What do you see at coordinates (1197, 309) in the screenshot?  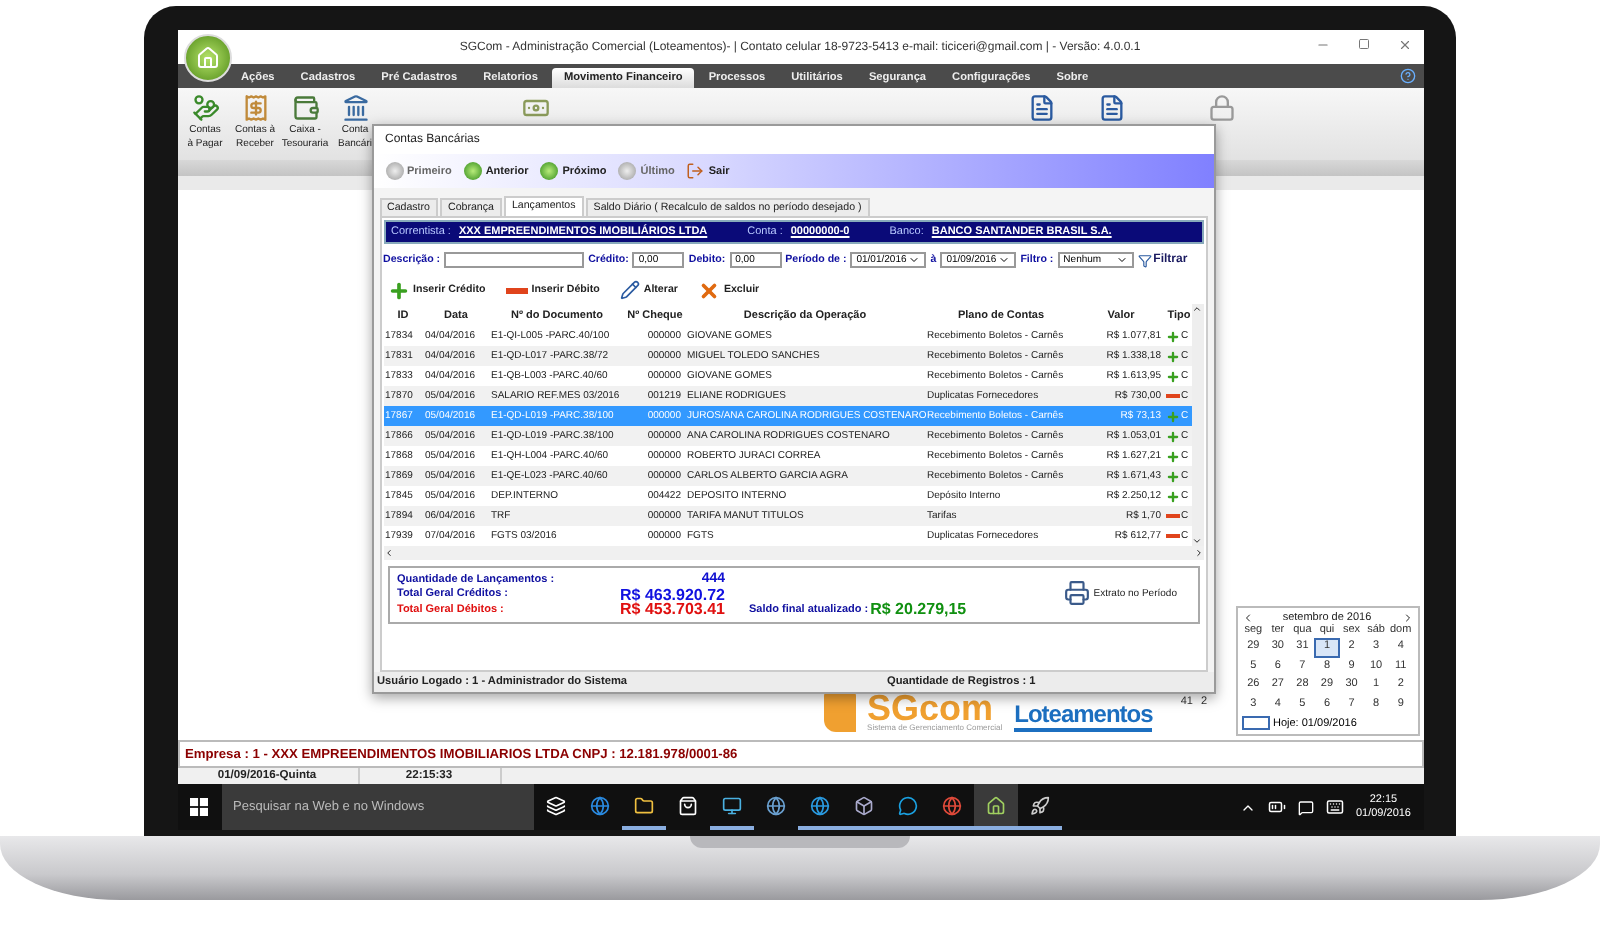 I see `scroll-up-icon` at bounding box center [1197, 309].